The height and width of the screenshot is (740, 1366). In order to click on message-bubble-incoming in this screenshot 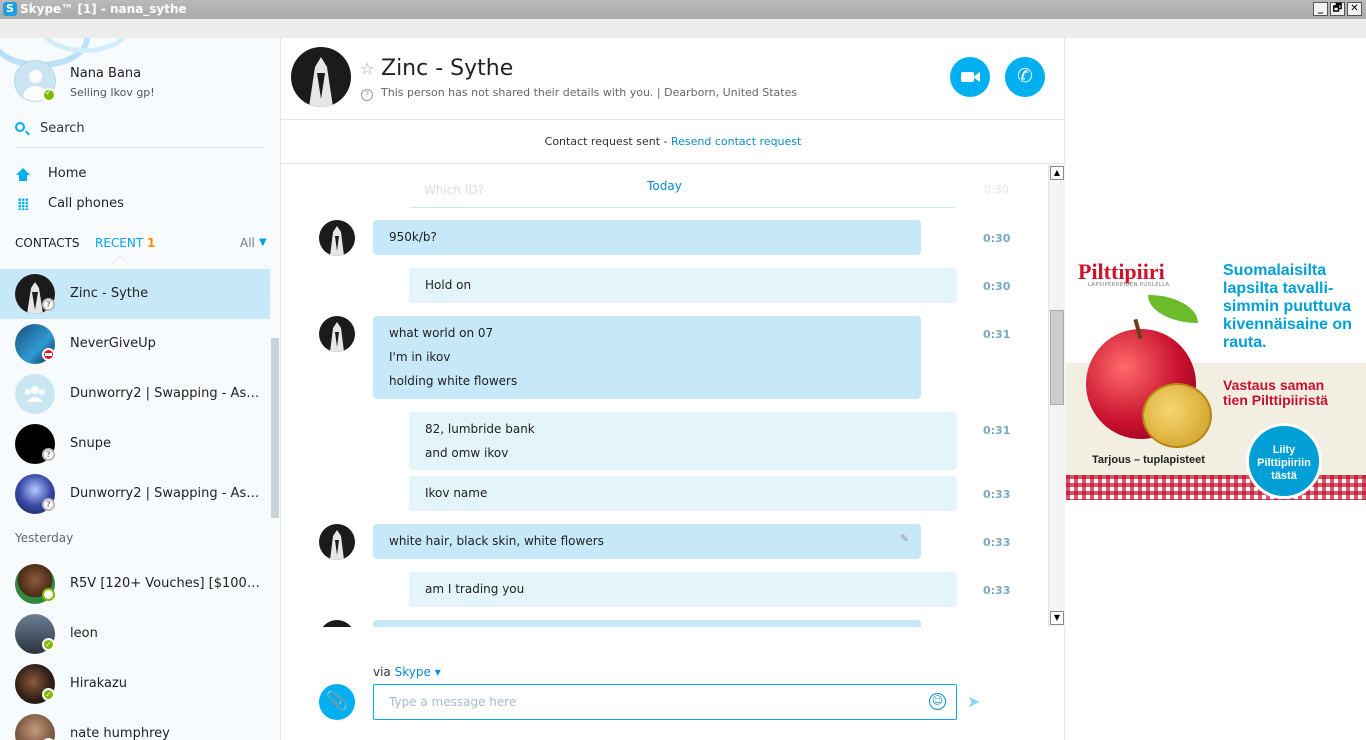, I will do `click(647, 623)`.